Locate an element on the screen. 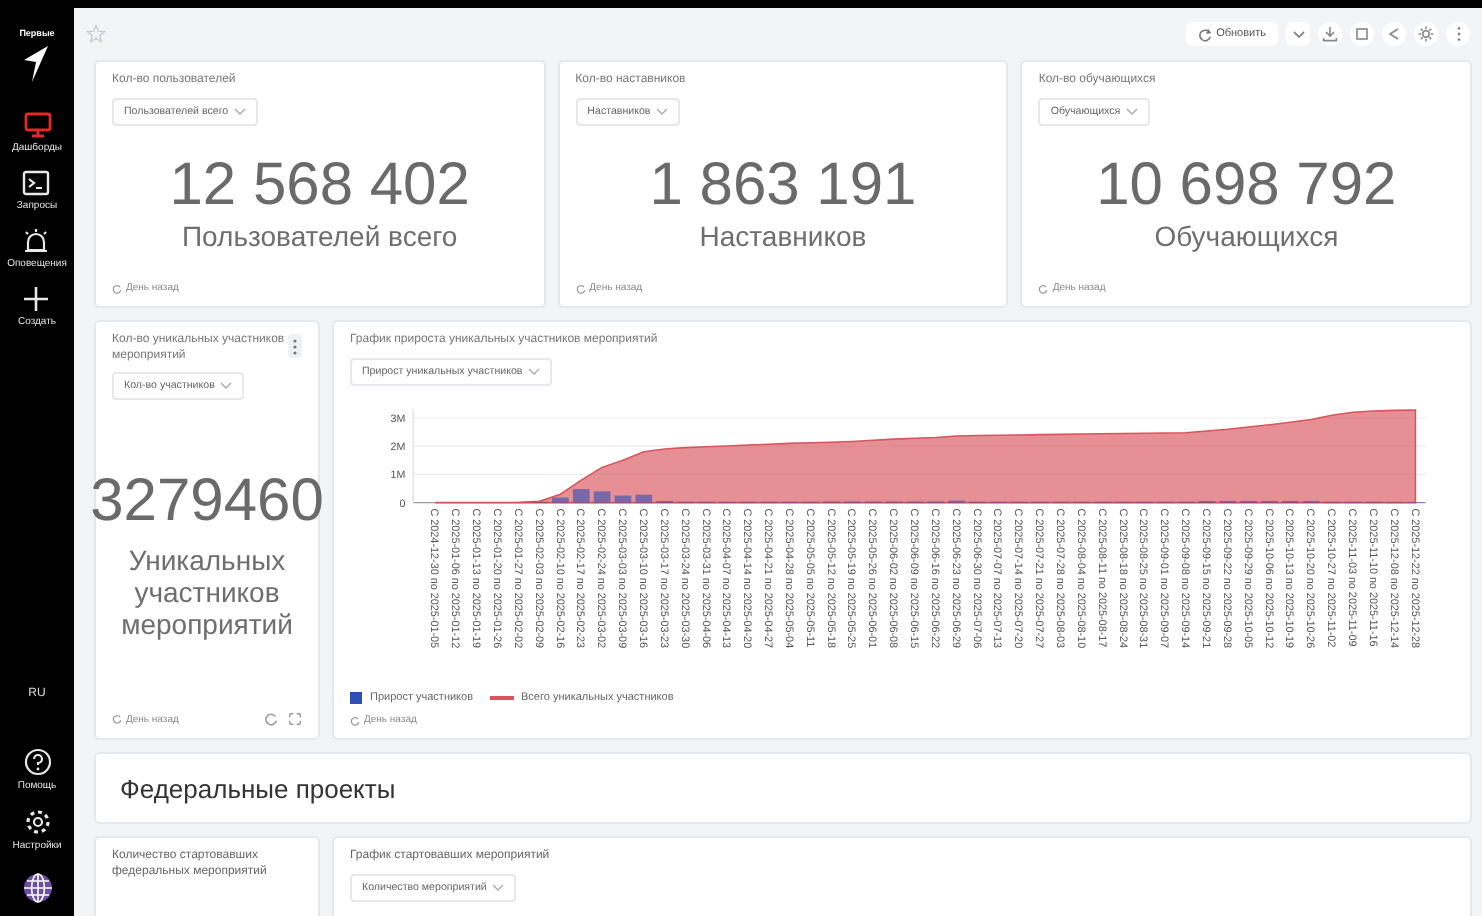  stat-caption: Уникальных участников мероприятий is located at coordinates (207, 592).